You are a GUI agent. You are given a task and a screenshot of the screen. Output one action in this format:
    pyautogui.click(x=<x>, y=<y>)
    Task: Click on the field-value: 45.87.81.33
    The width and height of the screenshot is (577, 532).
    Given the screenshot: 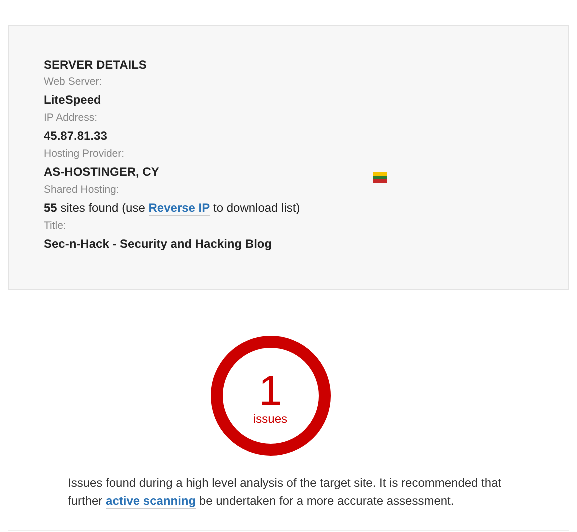 What is the action you would take?
    pyautogui.click(x=76, y=136)
    